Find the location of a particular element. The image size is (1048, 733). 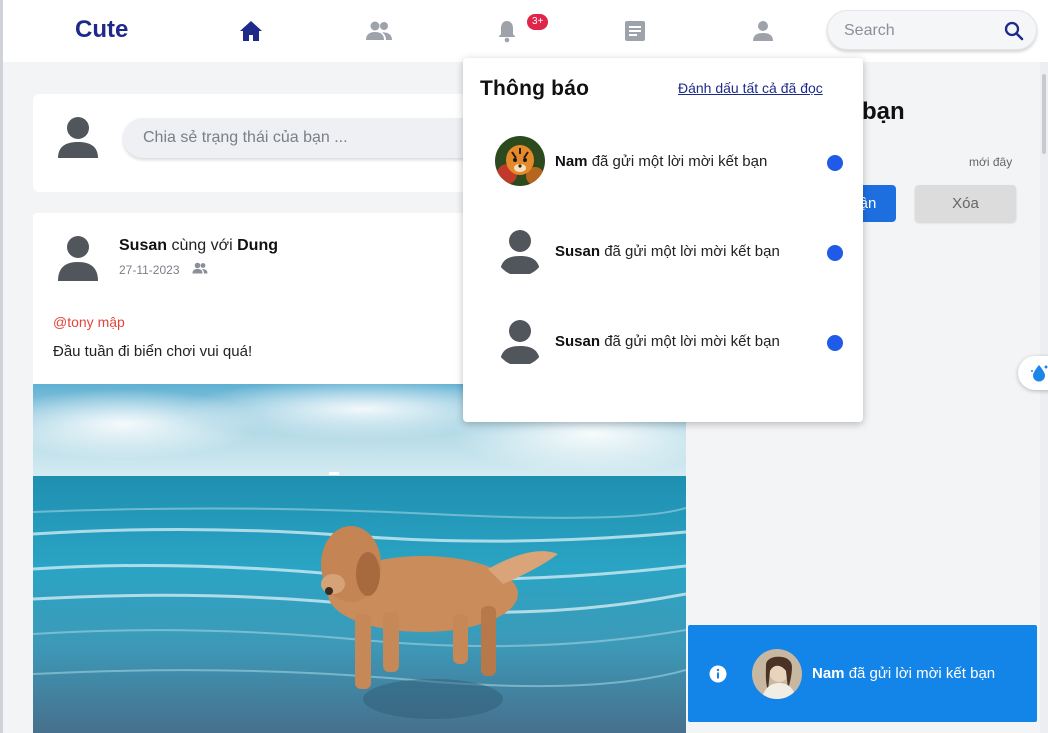

post-caption: Đầu tuần đi biển chơi vui quá! is located at coordinates (153, 351).